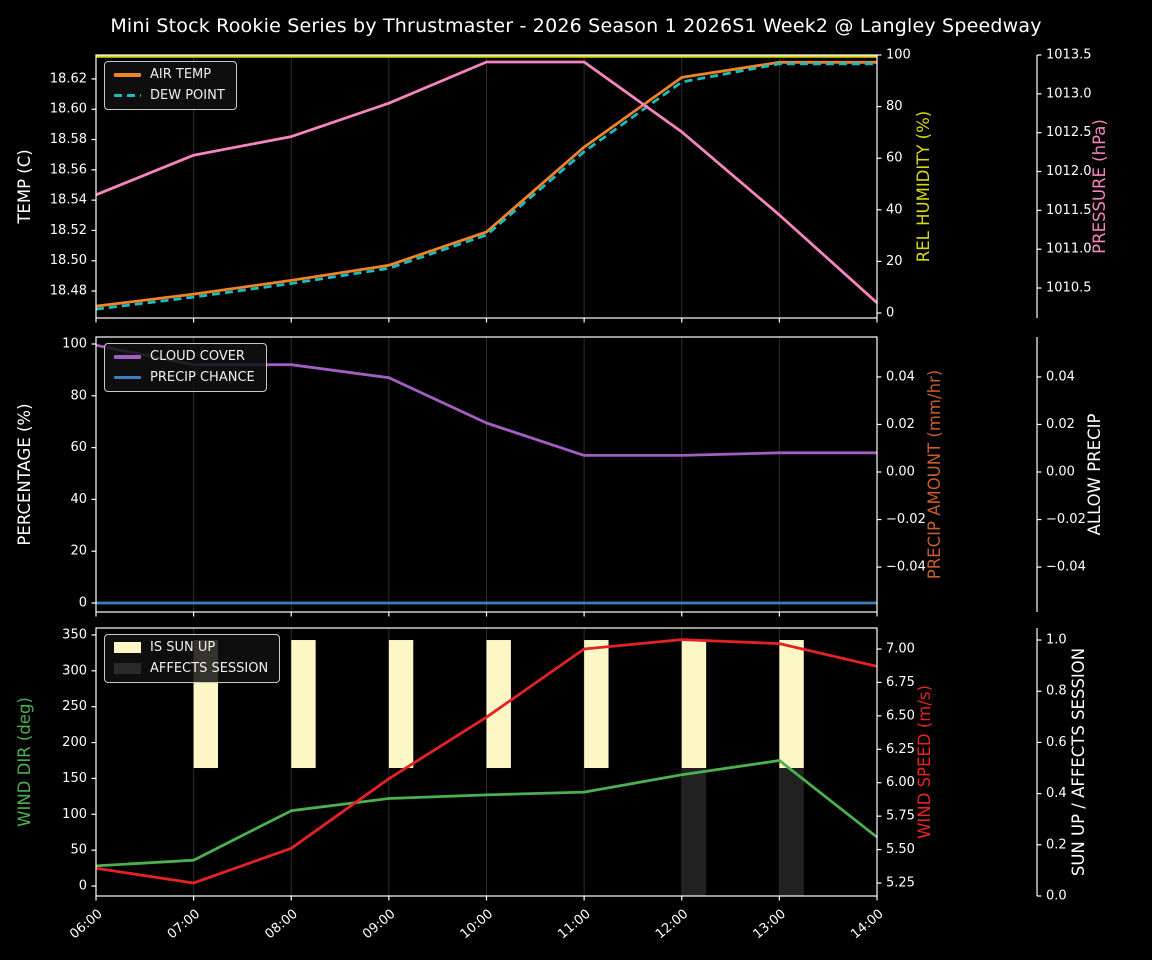  Describe the element at coordinates (183, 647) in the screenshot. I see `legend-label: IS SUN UP` at that location.